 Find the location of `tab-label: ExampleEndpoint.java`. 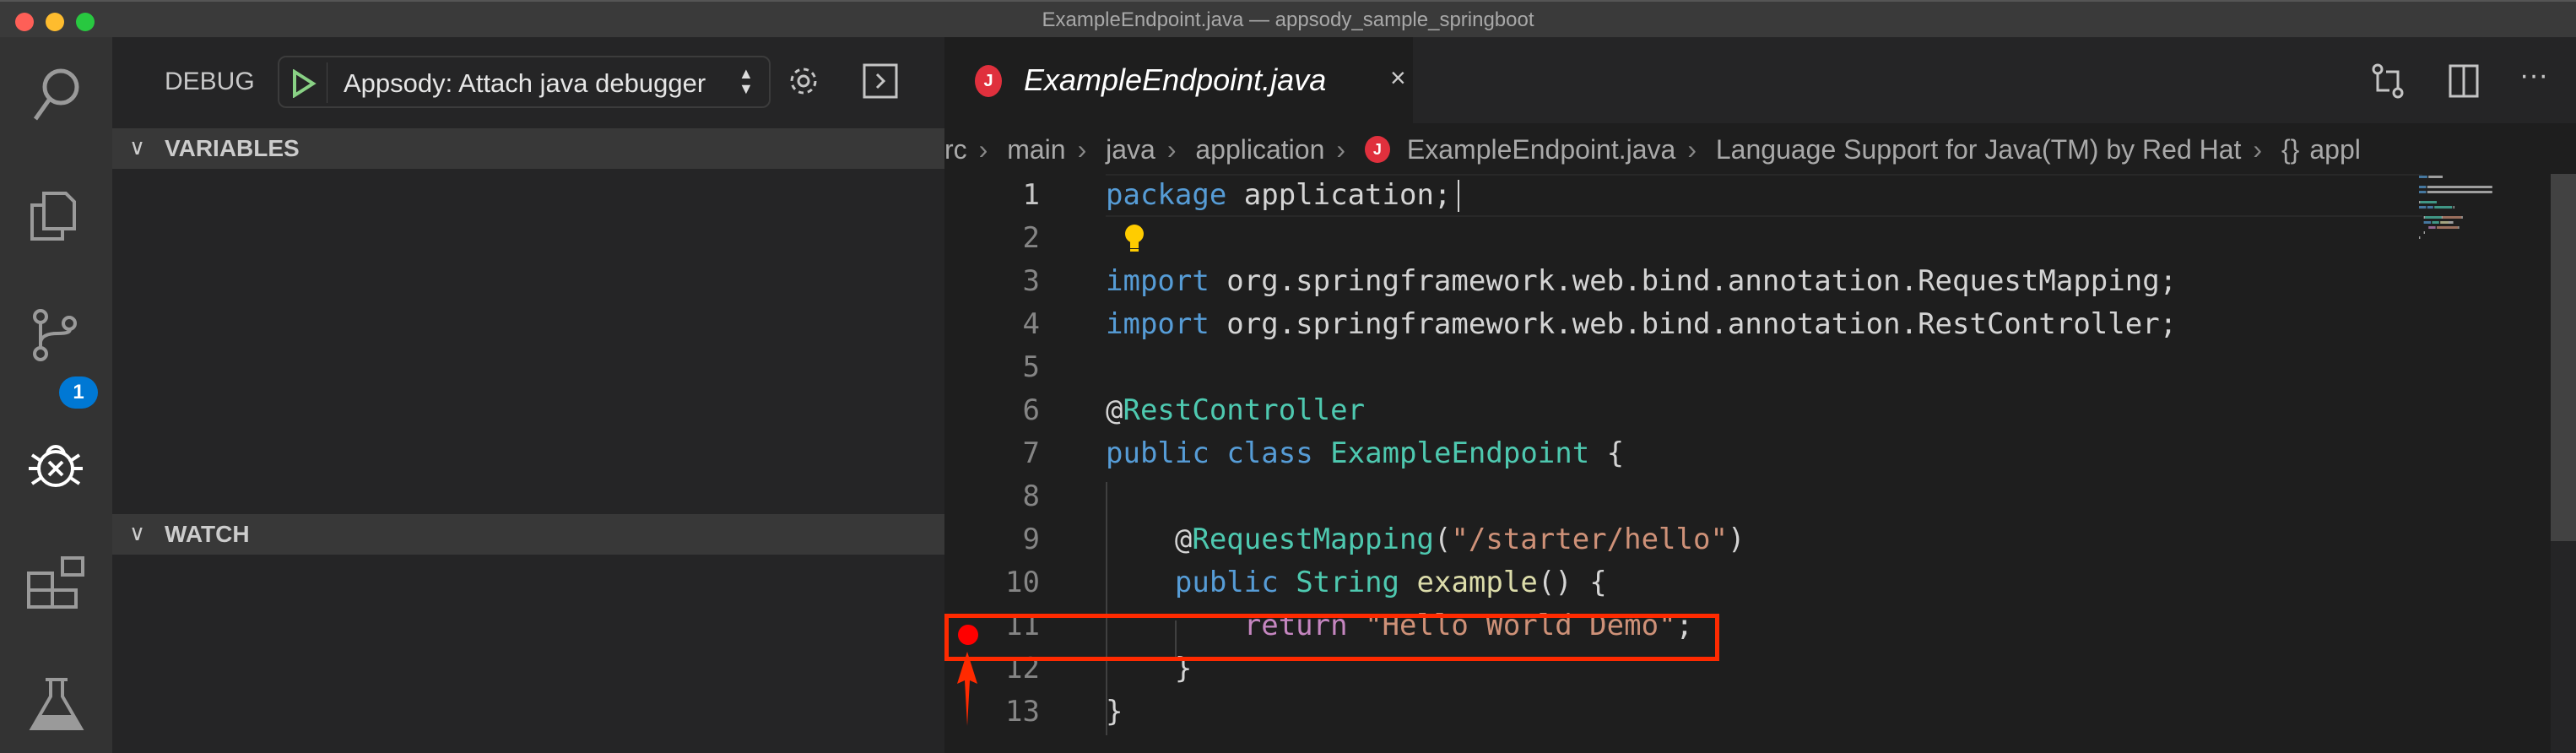

tab-label: ExampleEndpoint.java is located at coordinates (1175, 80).